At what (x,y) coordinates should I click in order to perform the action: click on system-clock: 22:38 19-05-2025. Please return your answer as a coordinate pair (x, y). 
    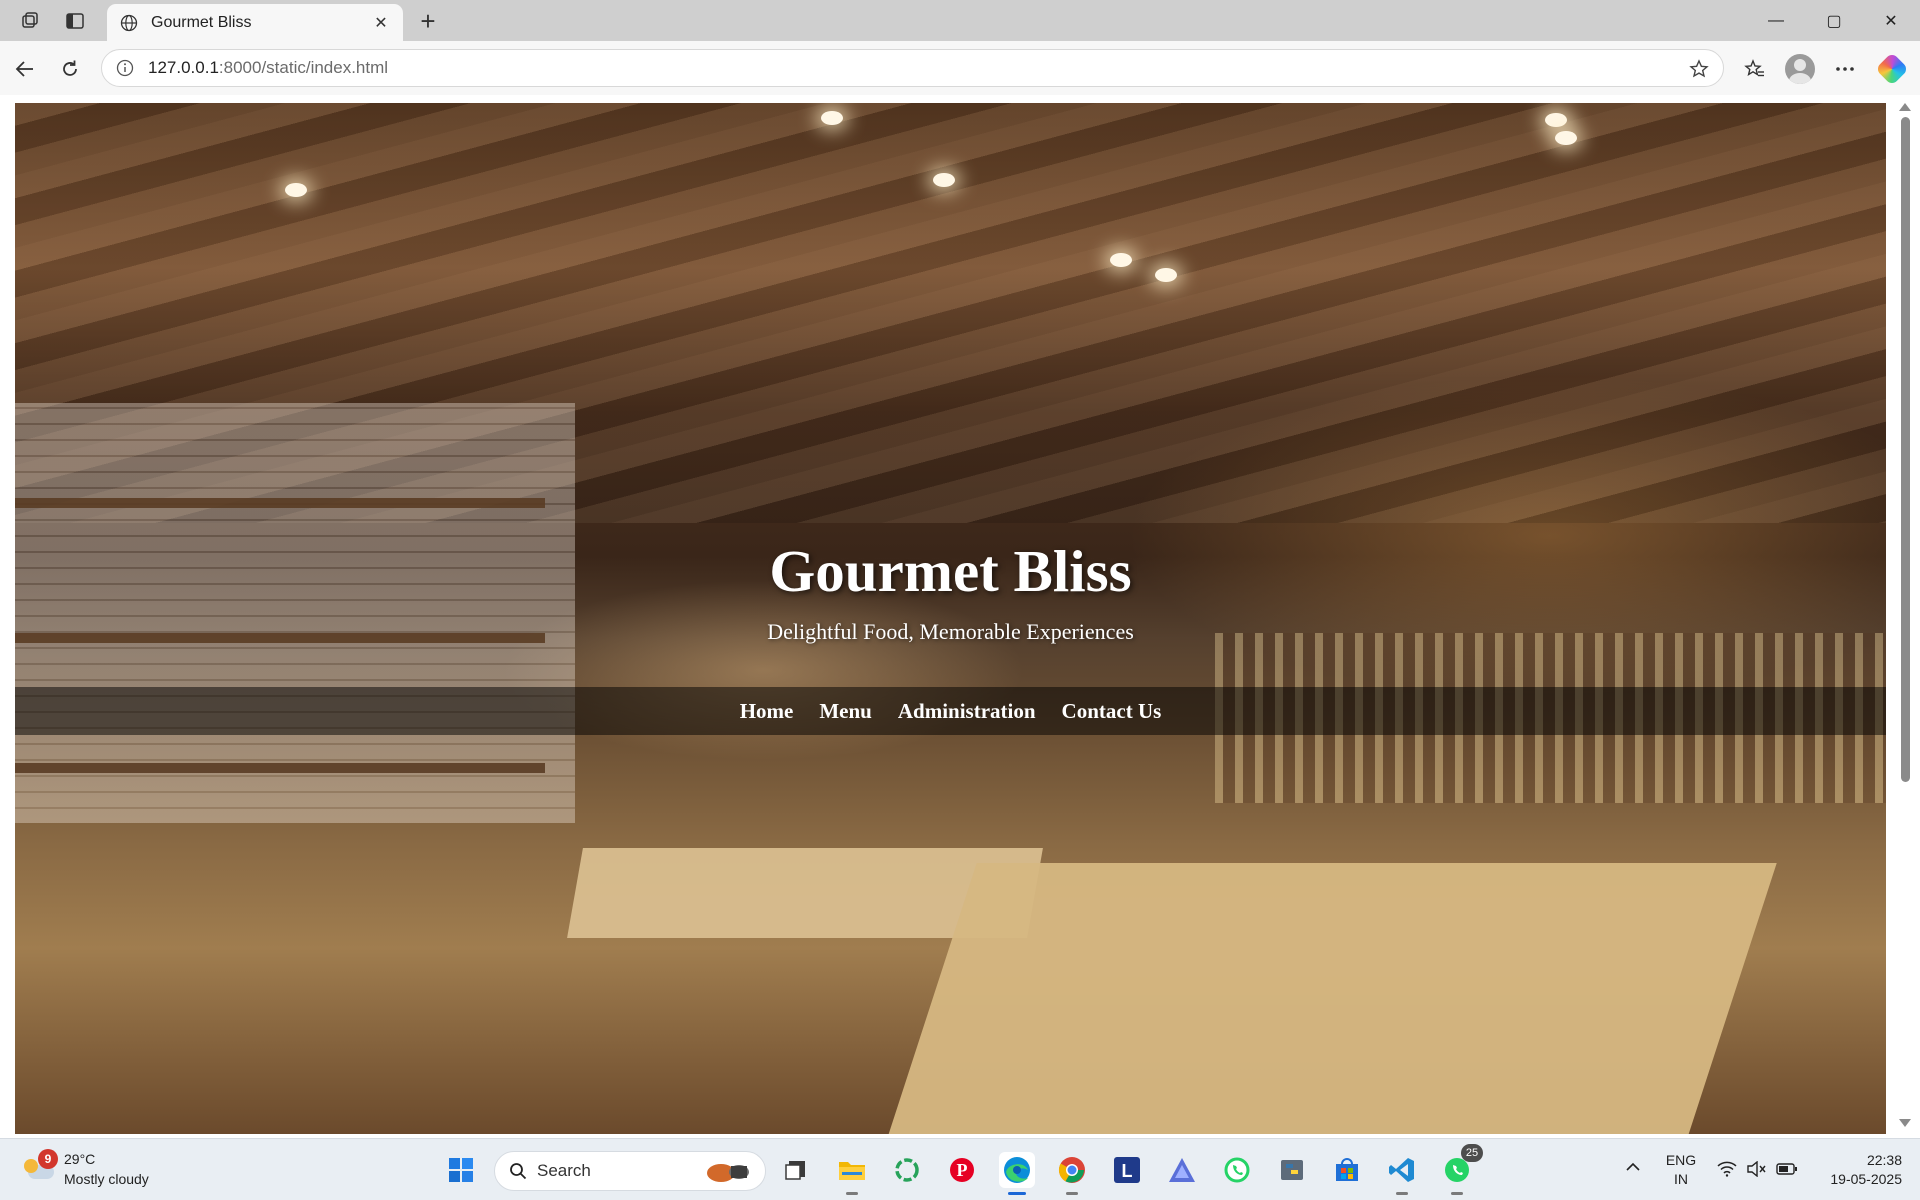
    Looking at the image, I should click on (1856, 1170).